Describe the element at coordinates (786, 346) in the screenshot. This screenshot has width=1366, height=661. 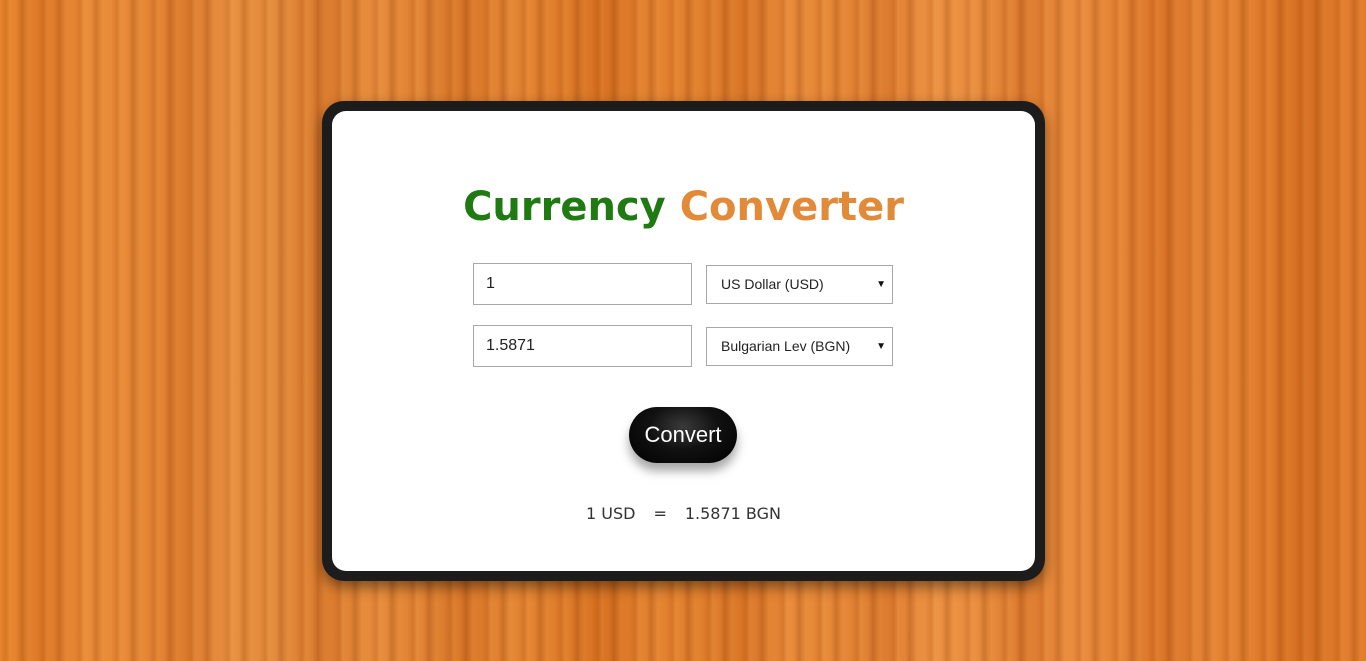
I see `to-currency-value: Bulgarian Lev (BGN)` at that location.